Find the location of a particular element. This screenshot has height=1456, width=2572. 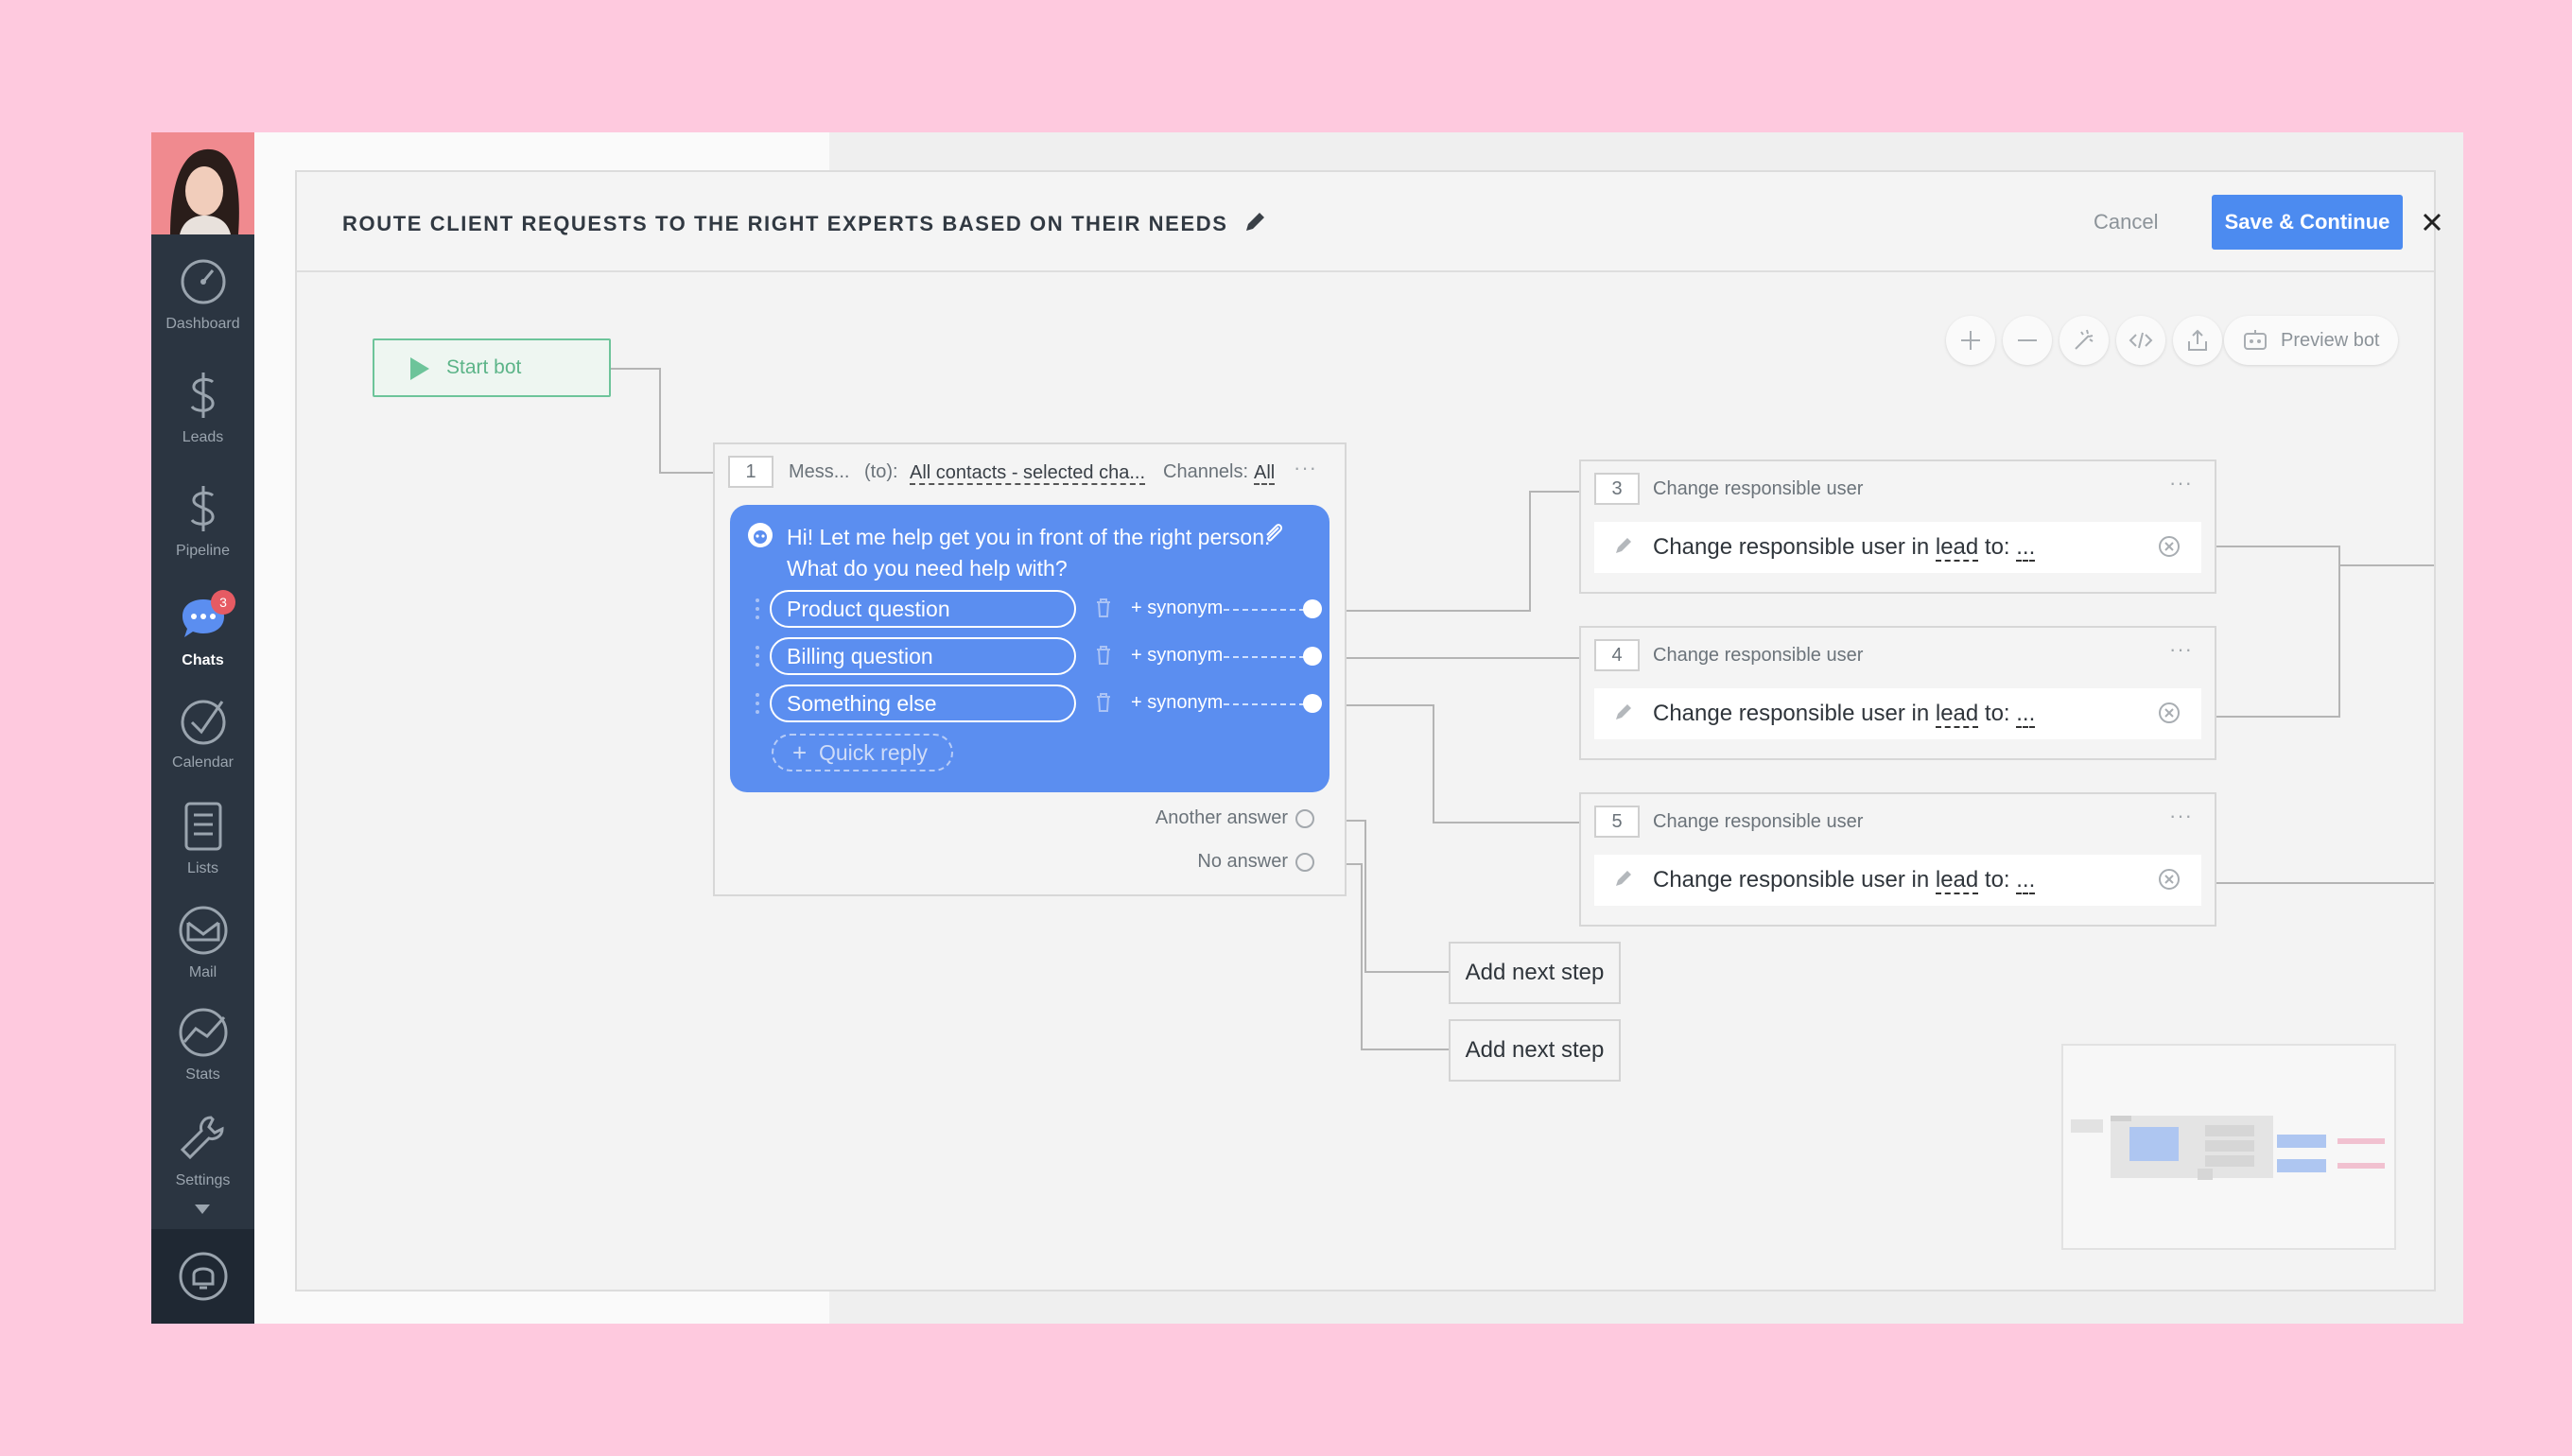

bot-face-icon is located at coordinates (760, 535).